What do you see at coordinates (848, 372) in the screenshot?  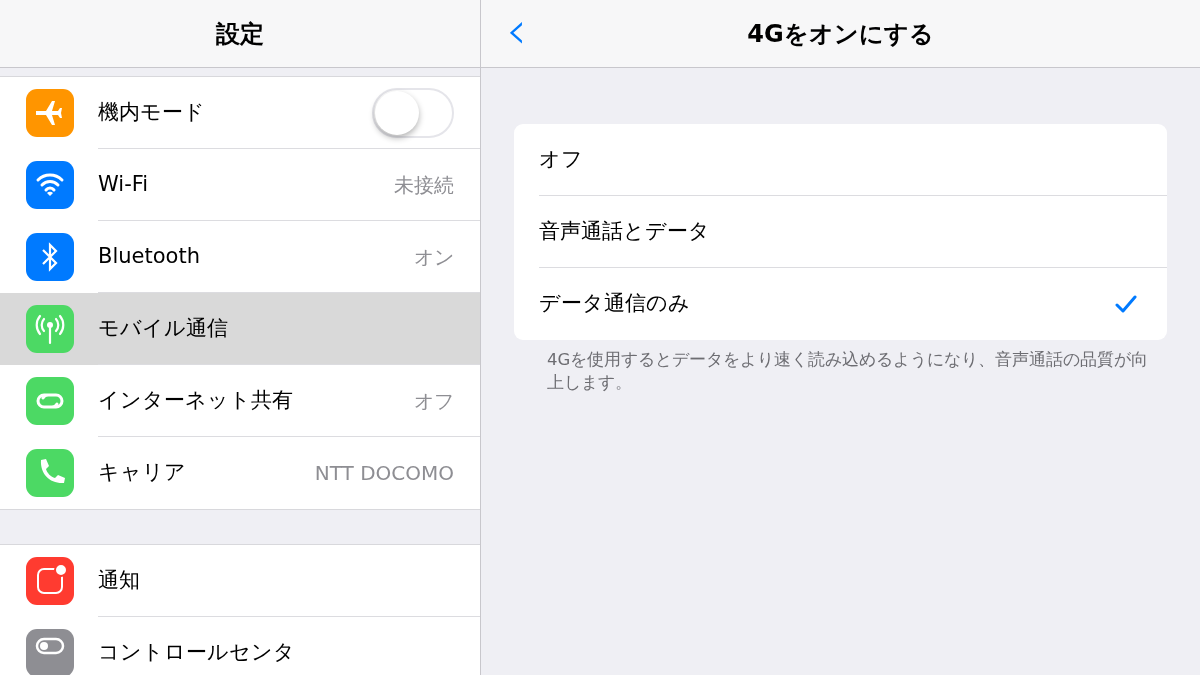 I see `footnote: 4Gを使用するとデータをより速く読み込めるようになり、音声通話の品質が向上します。` at bounding box center [848, 372].